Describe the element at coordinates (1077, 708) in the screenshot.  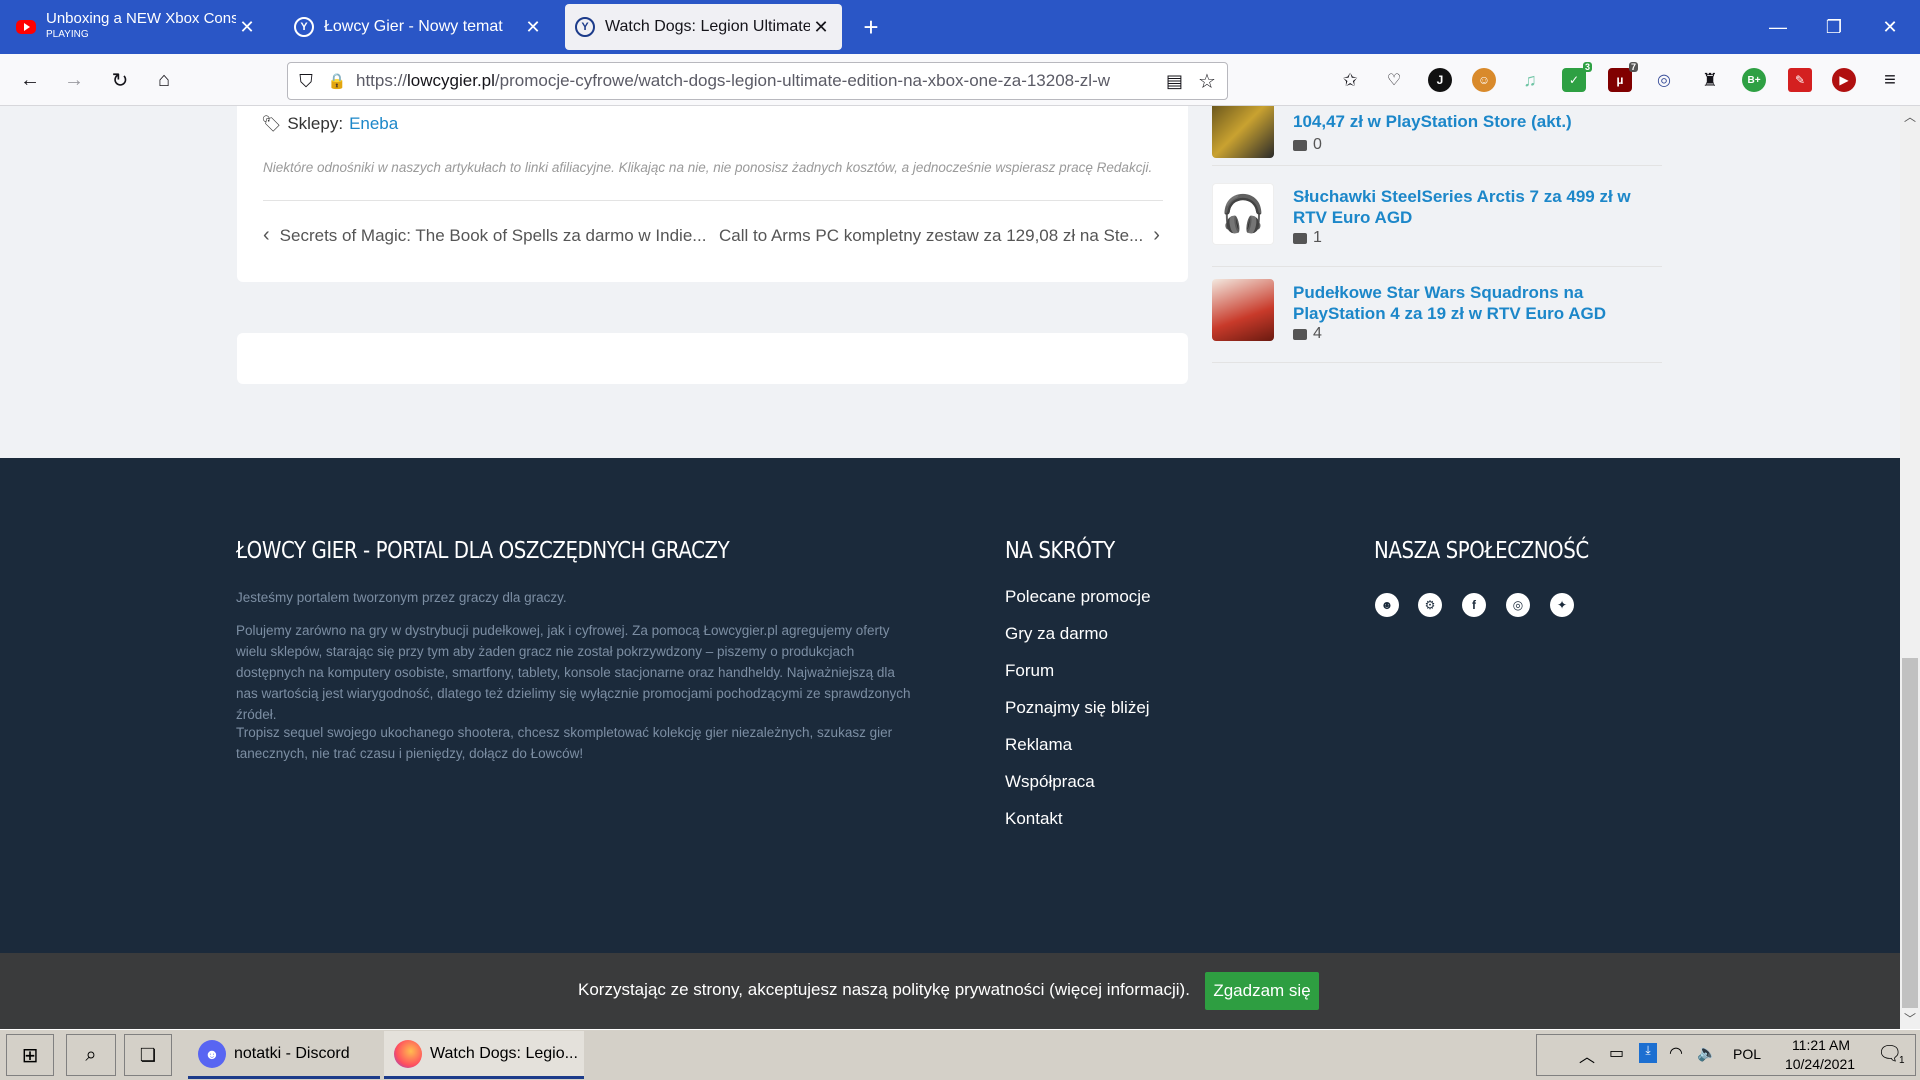
I see `footer-link-poznajmy-sie: Poznajmy się bliżej` at that location.